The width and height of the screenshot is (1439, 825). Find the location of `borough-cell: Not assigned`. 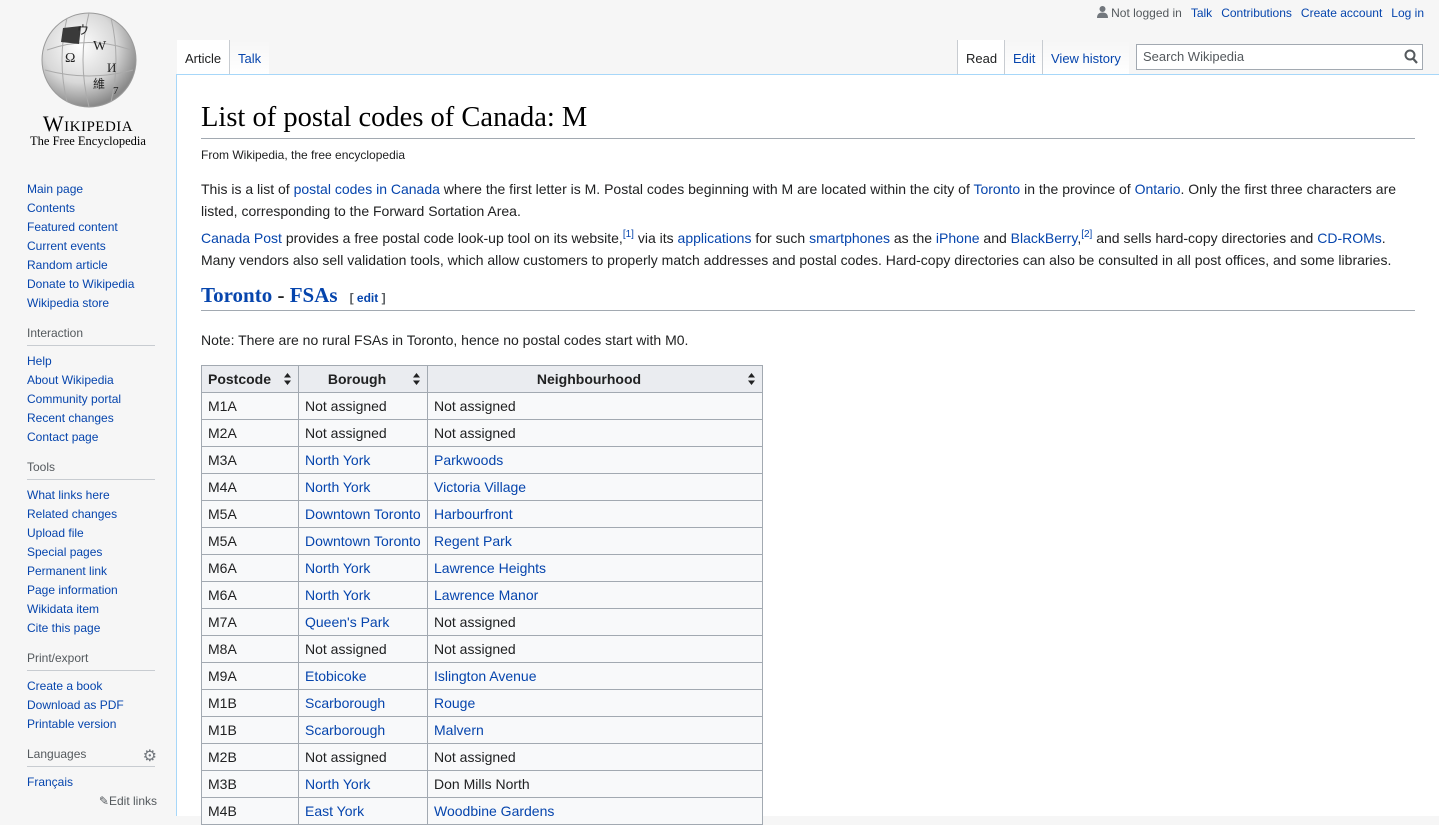

borough-cell: Not assigned is located at coordinates (363, 405).